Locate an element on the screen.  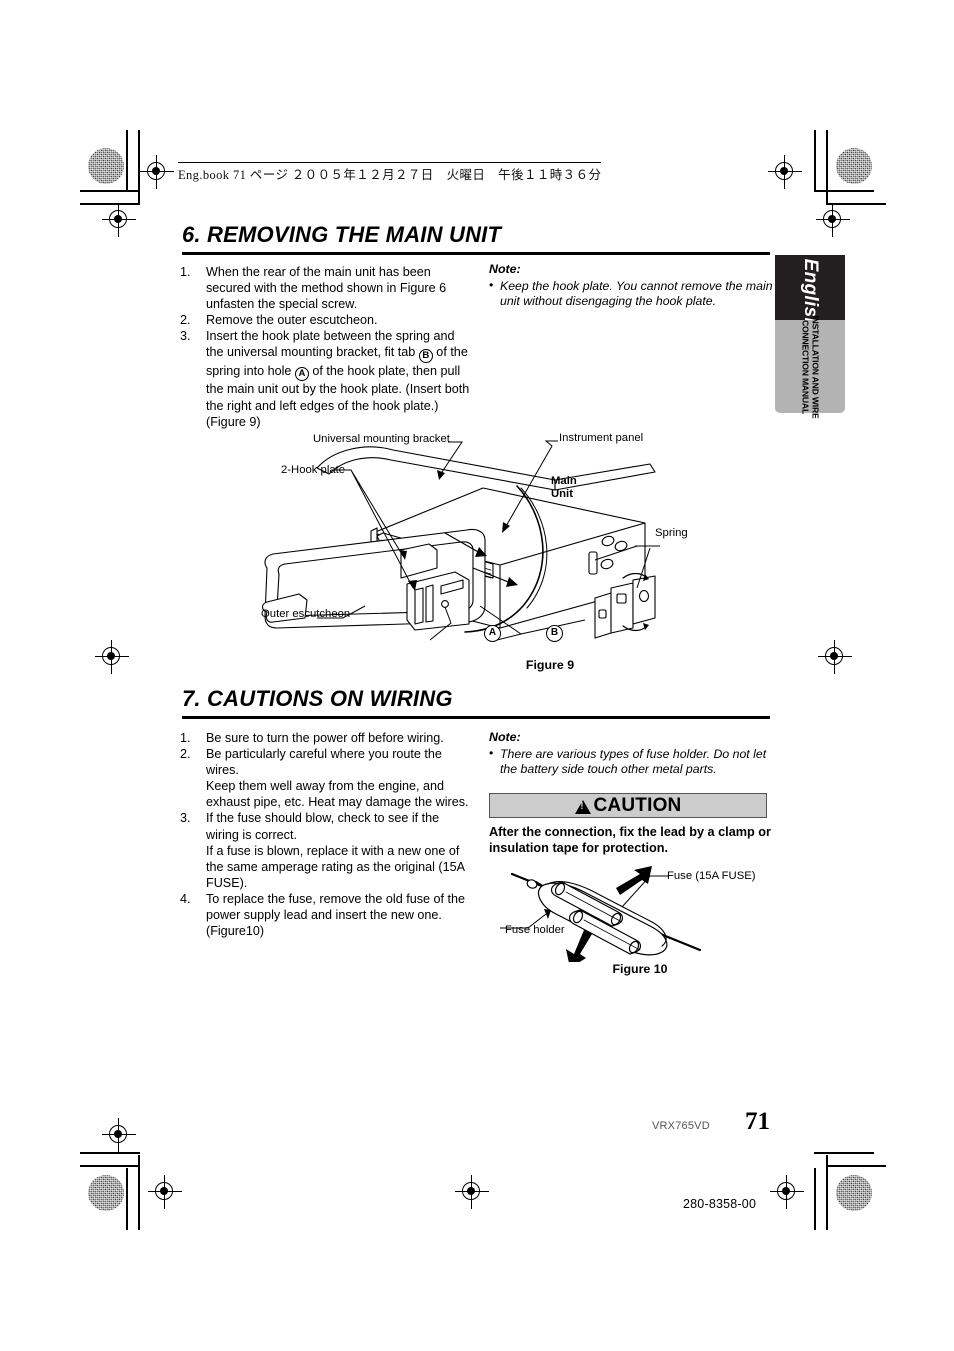
crop-mark-tl-v1 is located at coordinates (127, 161).